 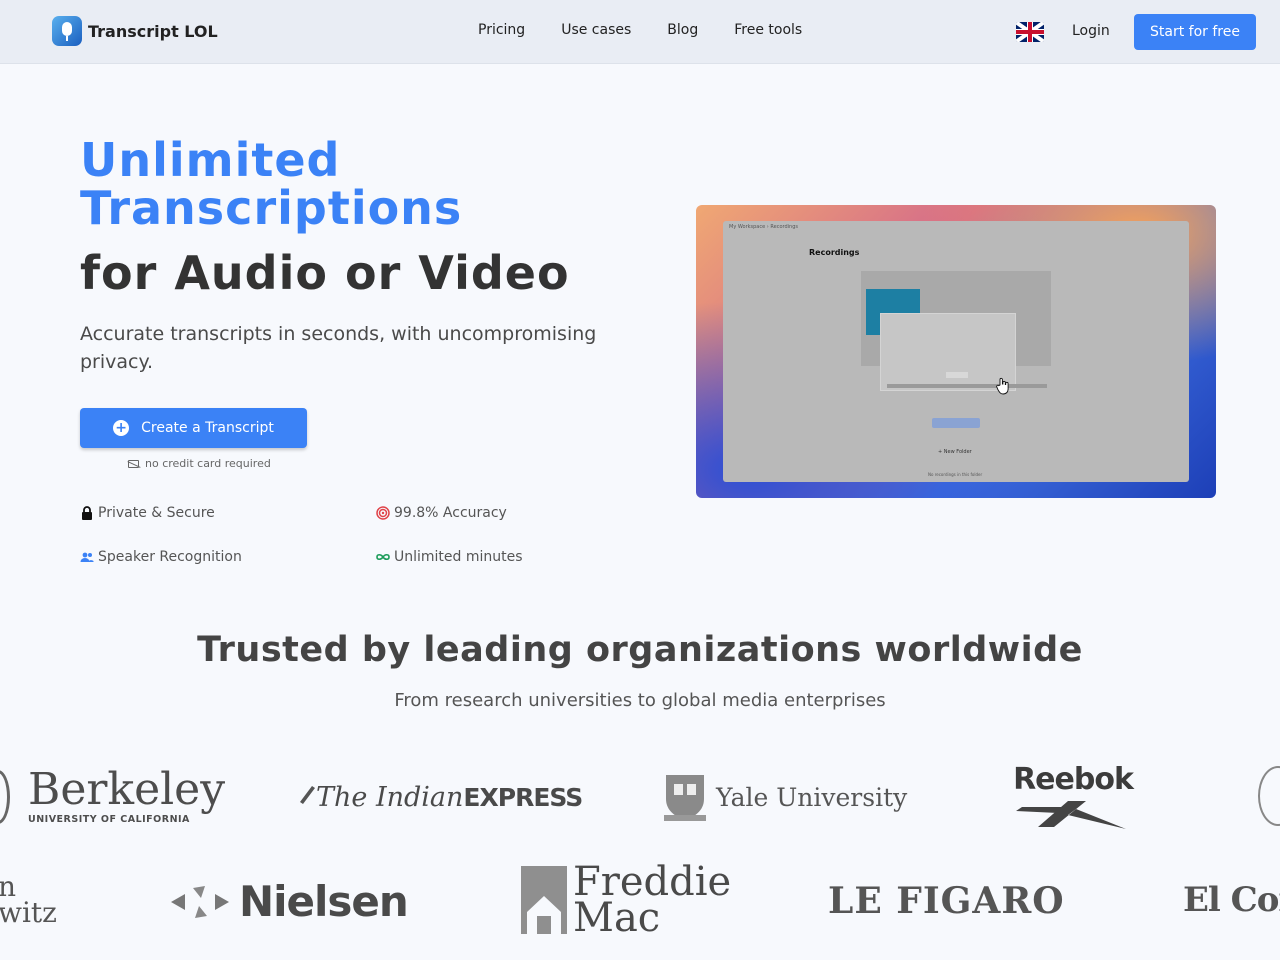 I want to click on preview-title: Recordings, so click(x=834, y=252).